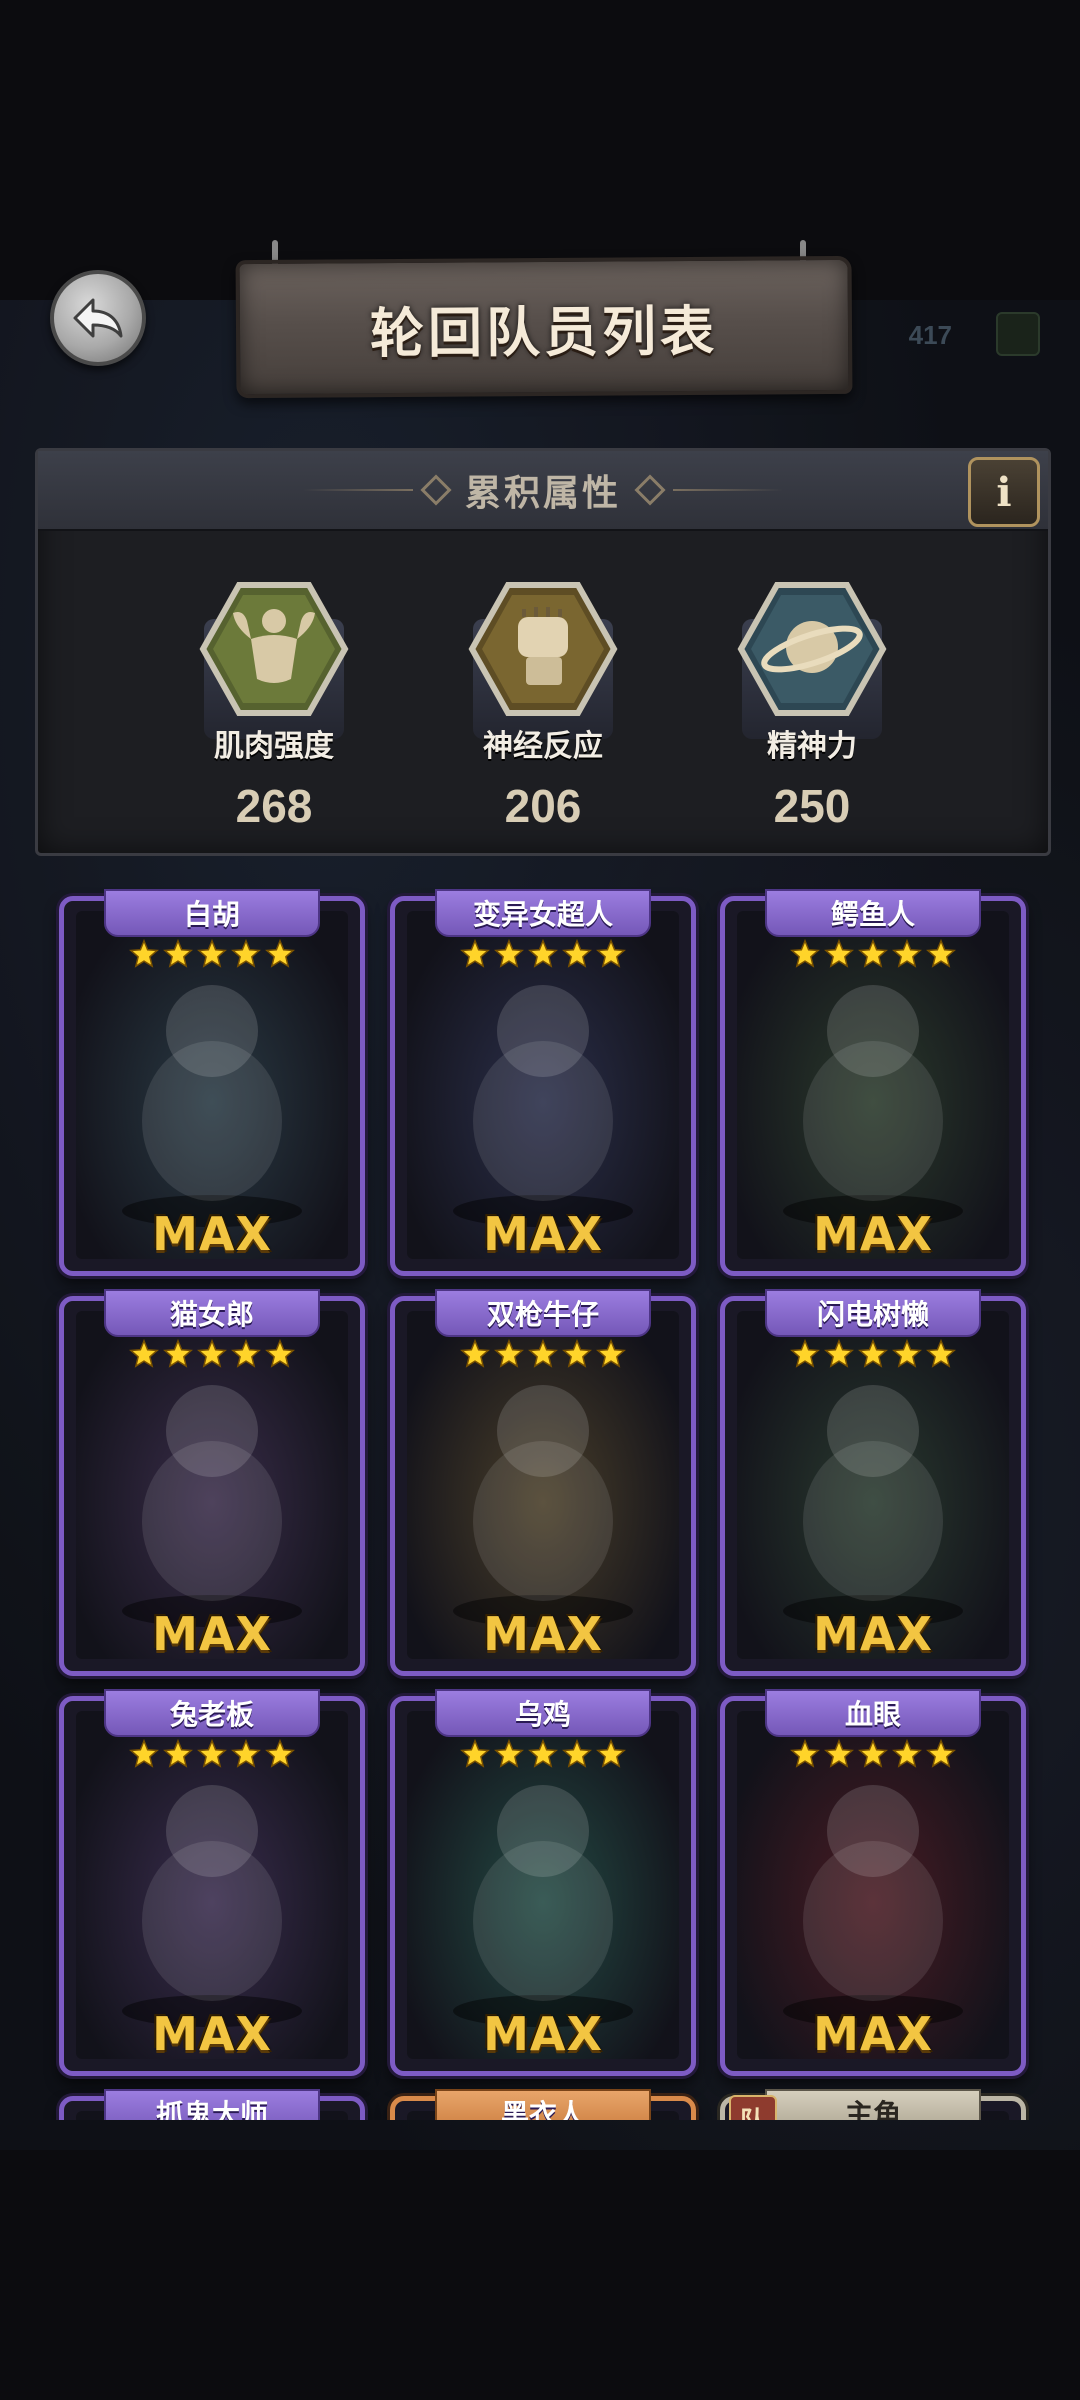 The image size is (1080, 2400). I want to click on member-name: 黑衣人, so click(543, 2104).